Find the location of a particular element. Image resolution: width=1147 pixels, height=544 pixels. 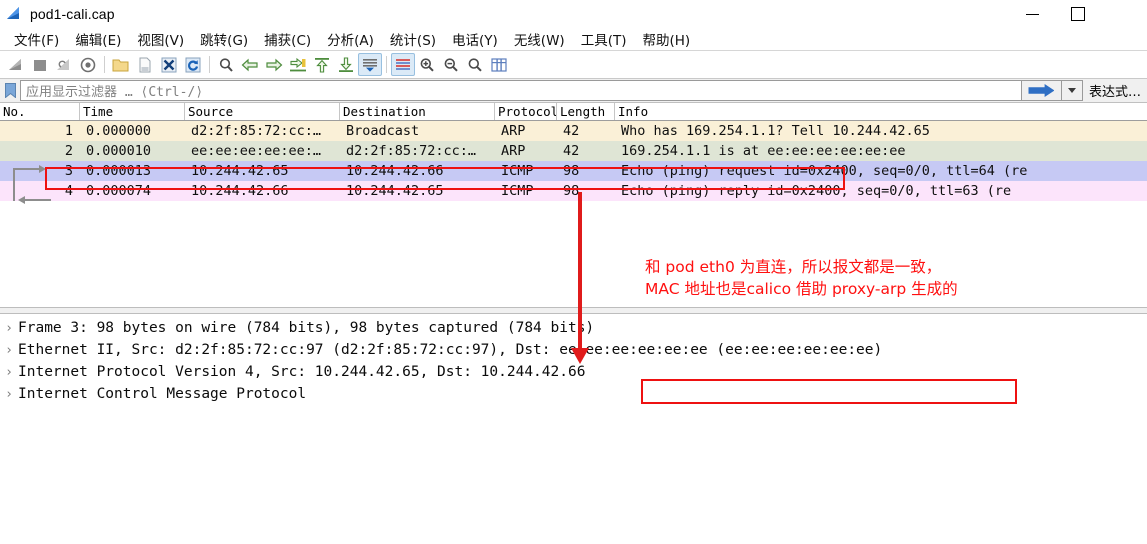

menu-help: 帮助(H) is located at coordinates (666, 39).